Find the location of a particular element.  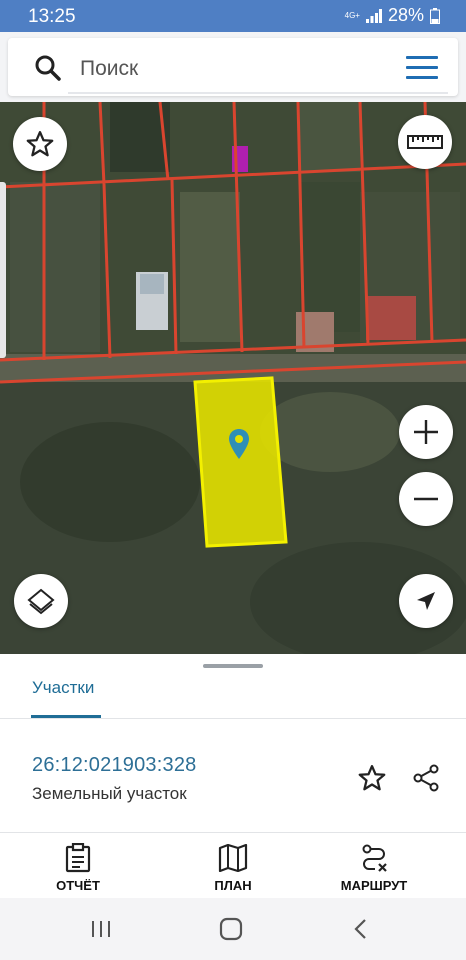

locate-button is located at coordinates (426, 601).